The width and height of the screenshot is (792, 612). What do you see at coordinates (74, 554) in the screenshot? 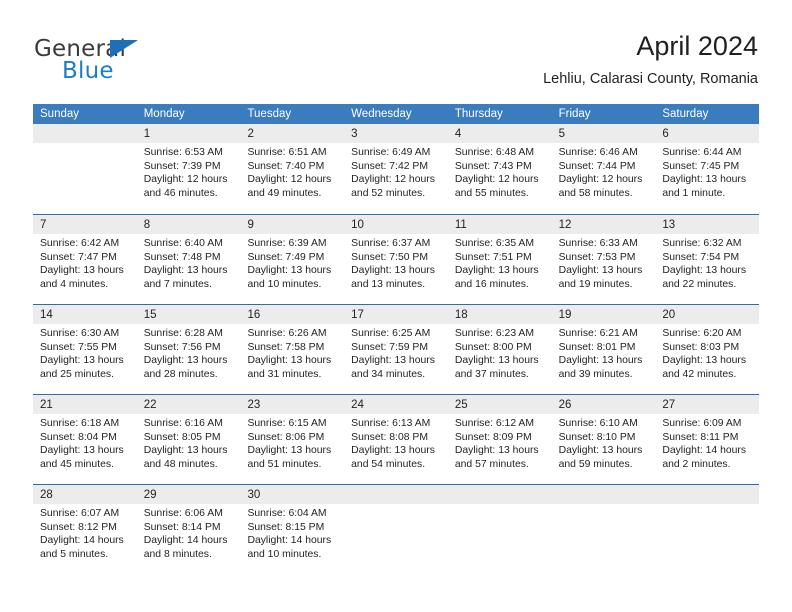
I see `daylight-text: and 5 minutes.` at bounding box center [74, 554].